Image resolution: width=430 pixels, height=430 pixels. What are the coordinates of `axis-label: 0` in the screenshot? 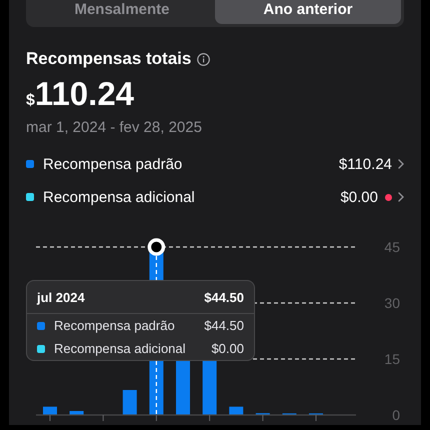 It's located at (396, 415).